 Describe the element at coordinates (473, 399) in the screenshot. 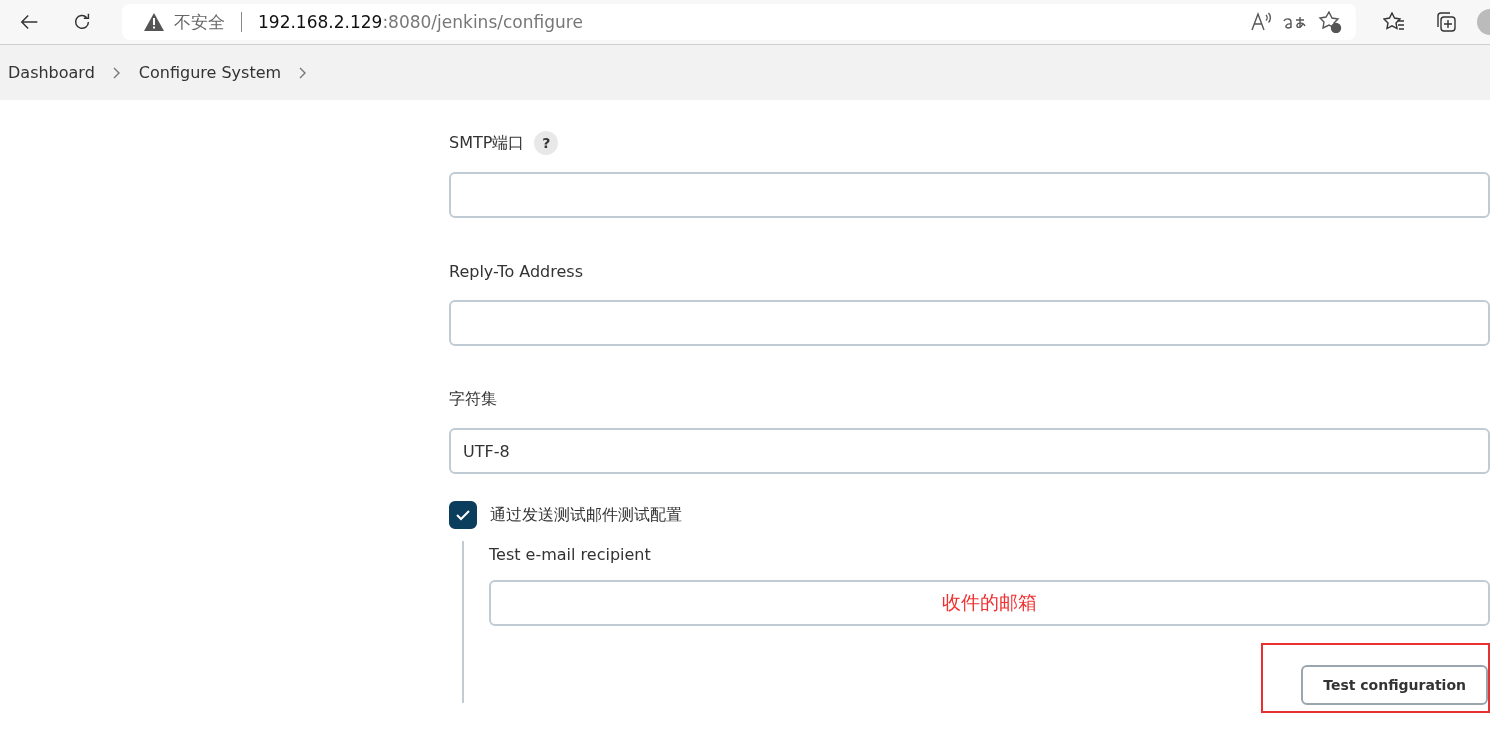

I see `field-label: 字符集` at that location.